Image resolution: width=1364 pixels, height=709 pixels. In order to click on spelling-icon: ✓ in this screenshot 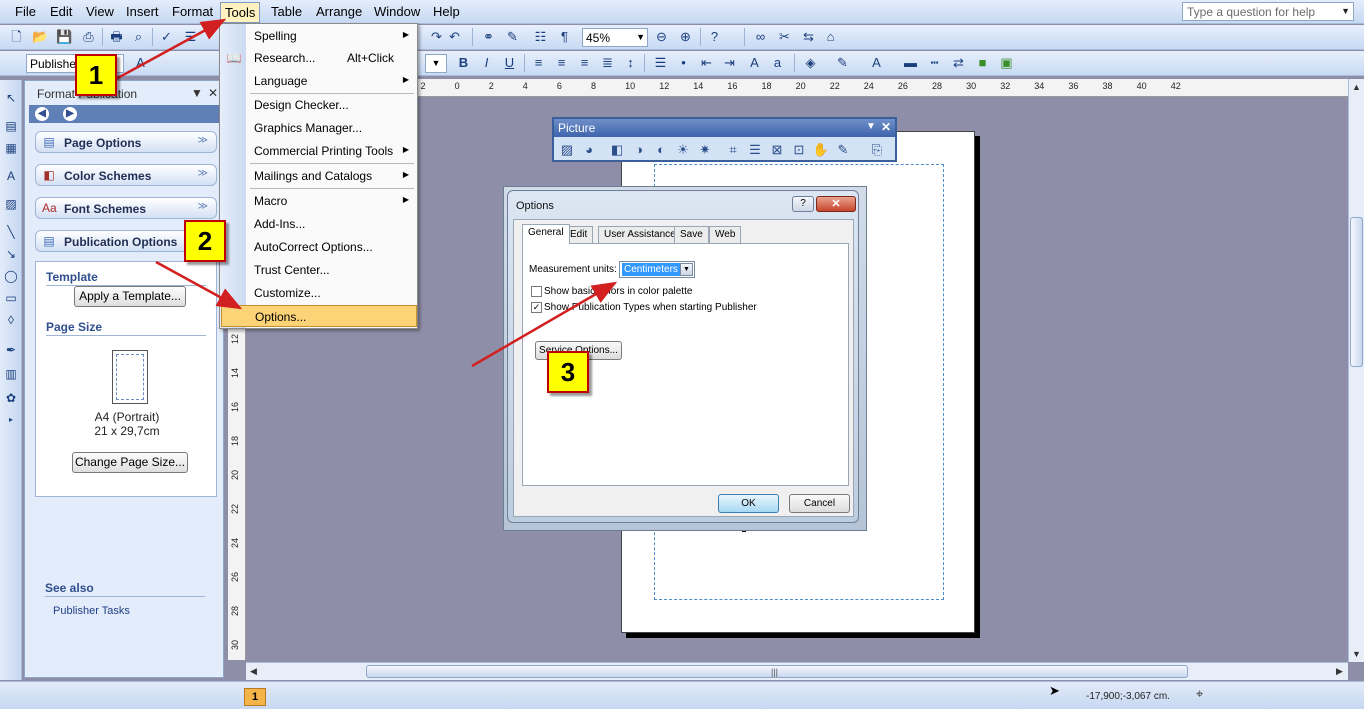, I will do `click(166, 36)`.